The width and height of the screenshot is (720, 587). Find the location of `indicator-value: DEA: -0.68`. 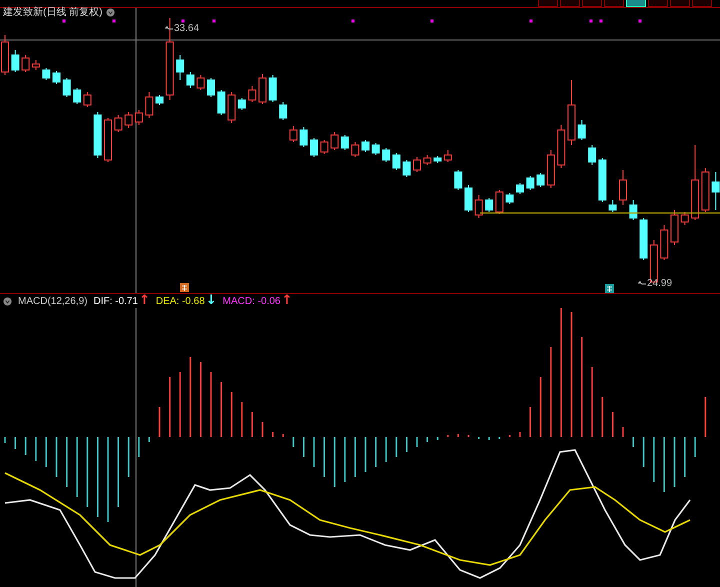

indicator-value: DEA: -0.68 is located at coordinates (180, 301).